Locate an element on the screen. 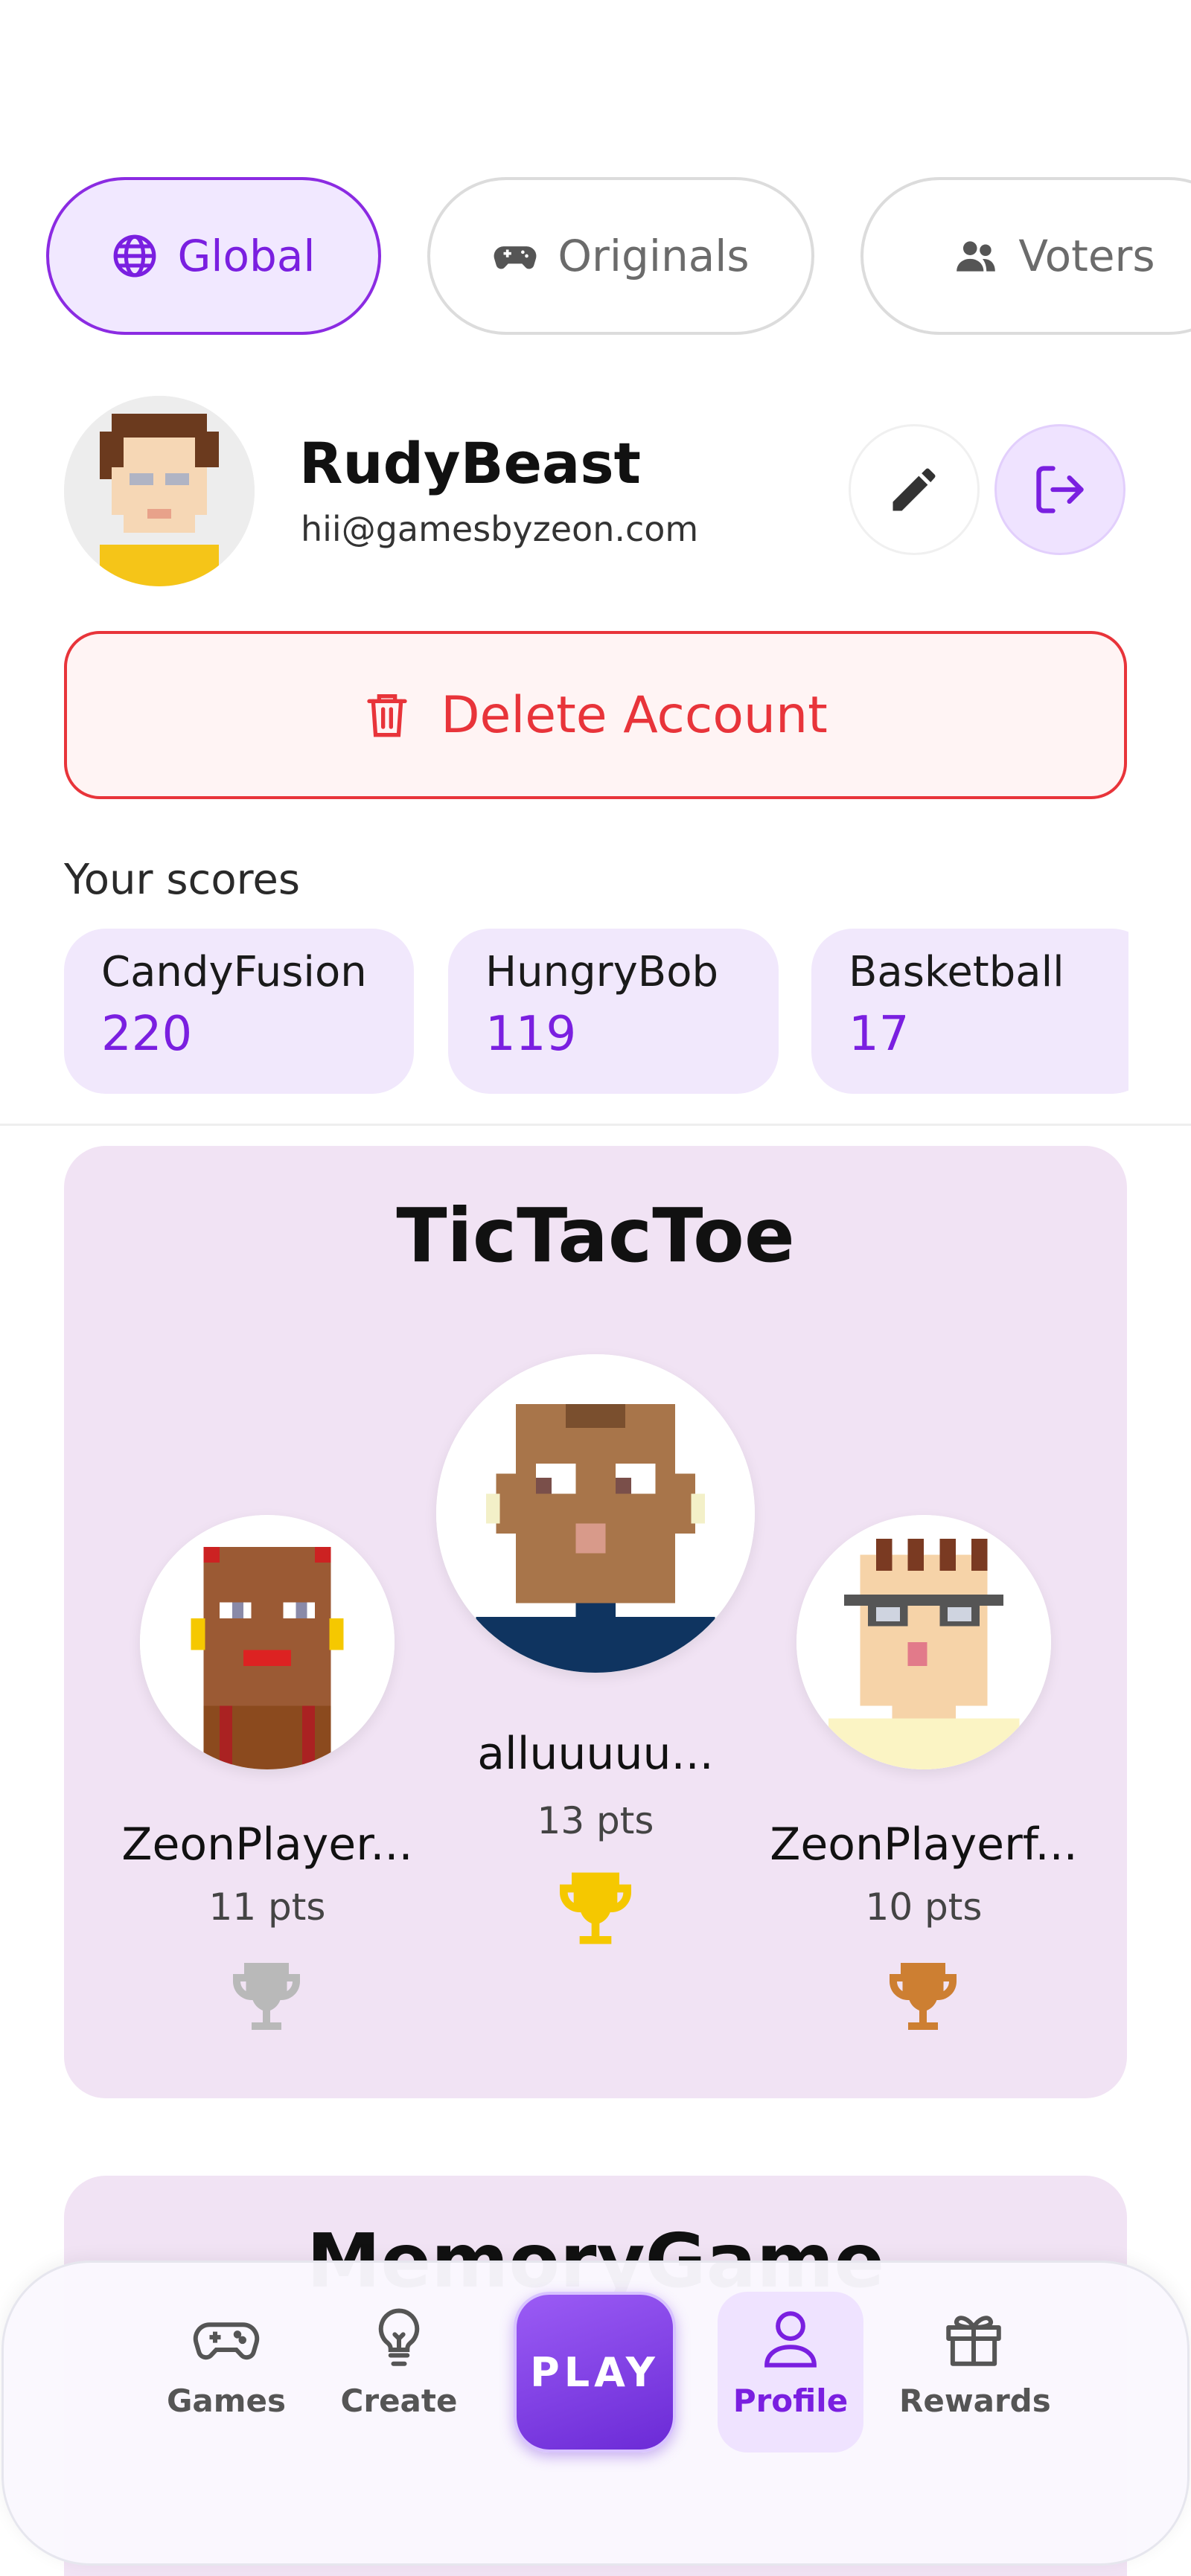  score-game-name: Basketball is located at coordinates (956, 972).